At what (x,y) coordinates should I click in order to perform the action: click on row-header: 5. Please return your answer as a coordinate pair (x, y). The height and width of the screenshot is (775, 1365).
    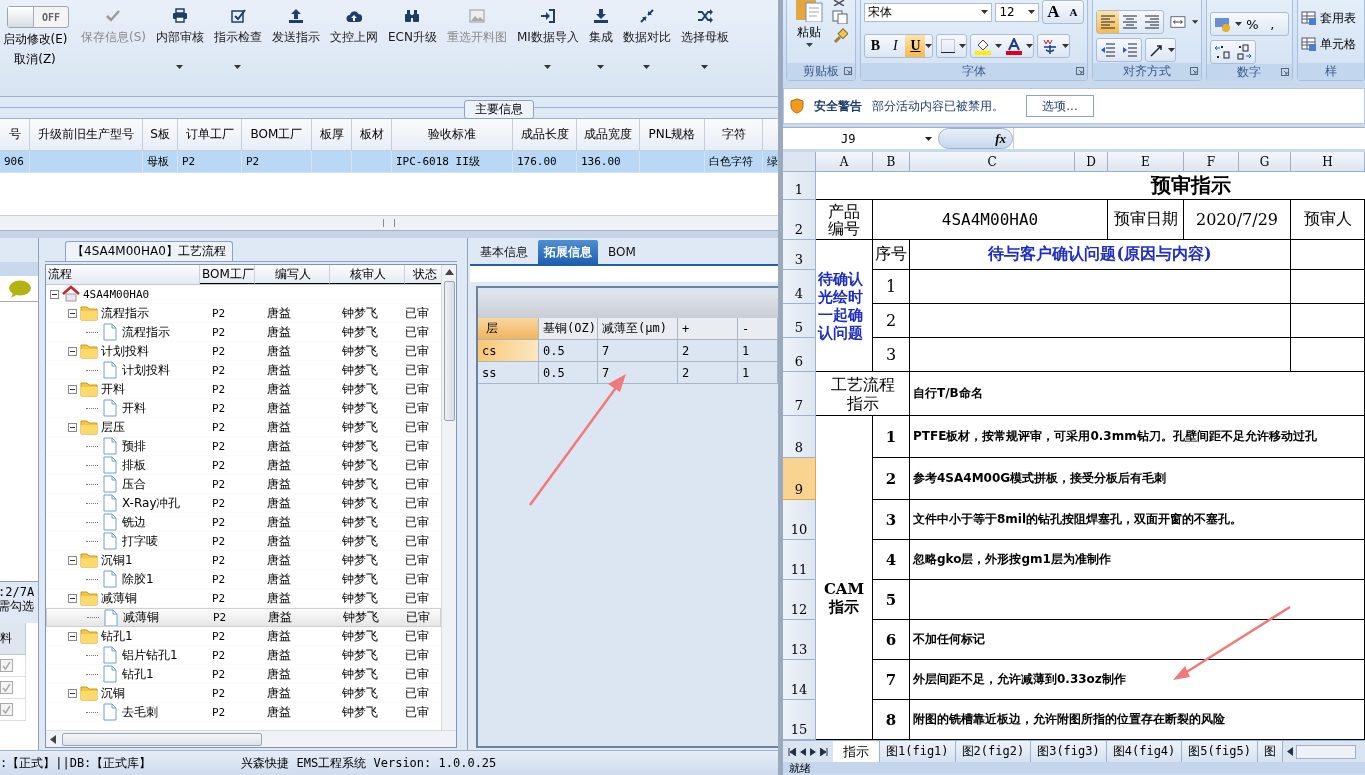
    Looking at the image, I should click on (799, 321).